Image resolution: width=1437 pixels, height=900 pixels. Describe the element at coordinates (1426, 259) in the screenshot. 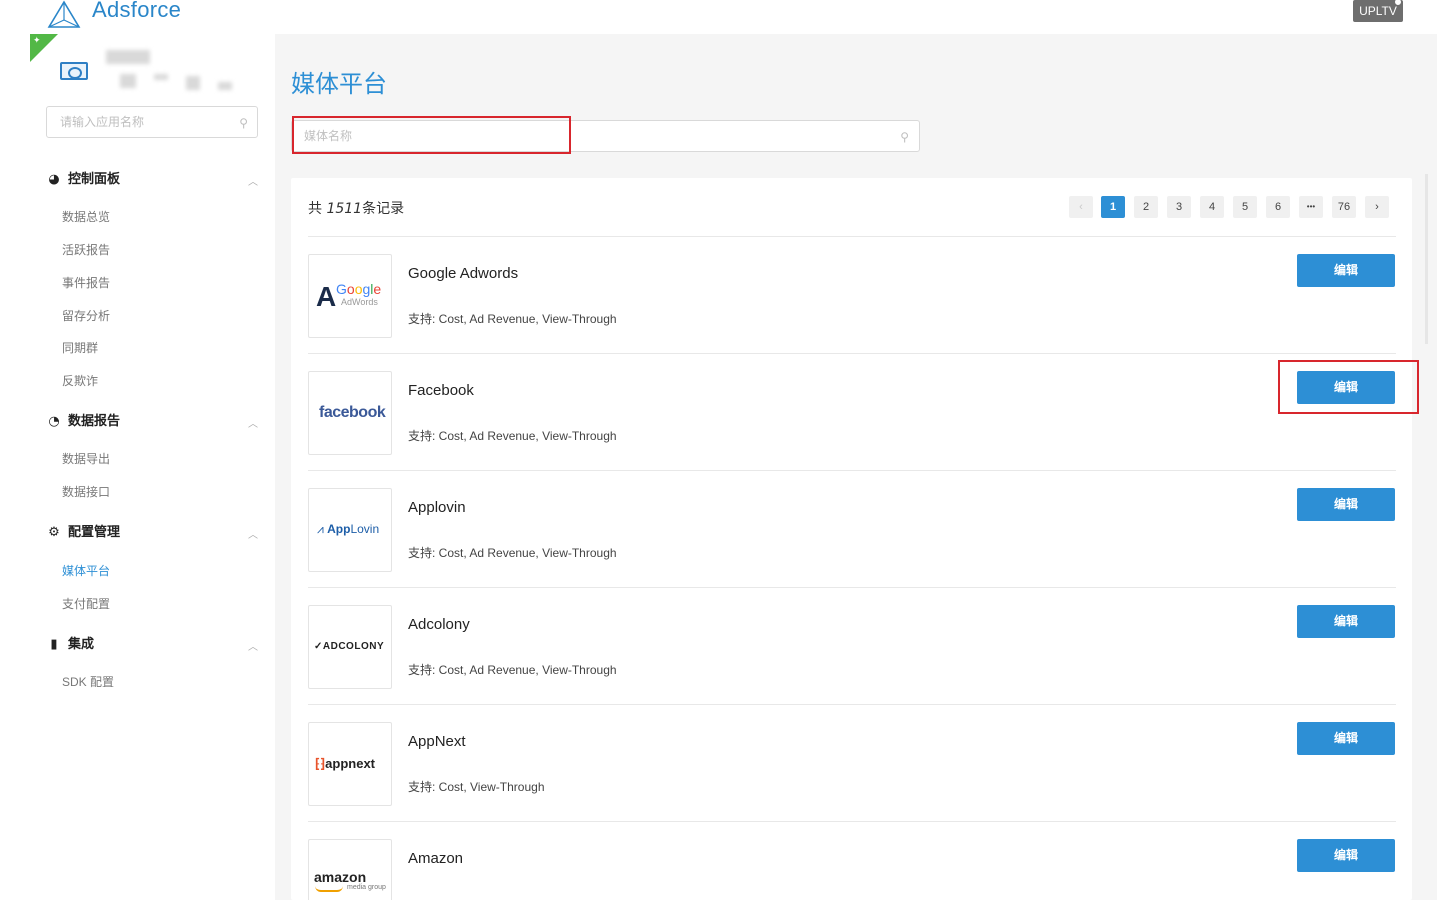

I see `scrollbar` at that location.